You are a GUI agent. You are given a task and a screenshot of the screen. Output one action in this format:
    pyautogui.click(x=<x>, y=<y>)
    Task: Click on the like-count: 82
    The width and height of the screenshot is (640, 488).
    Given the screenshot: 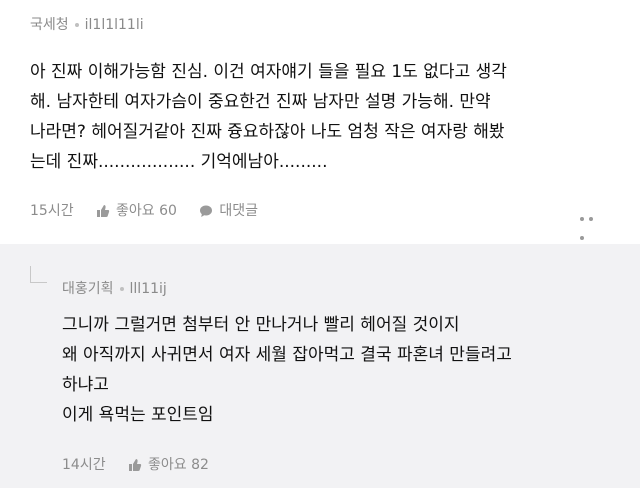 What is the action you would take?
    pyautogui.click(x=200, y=465)
    